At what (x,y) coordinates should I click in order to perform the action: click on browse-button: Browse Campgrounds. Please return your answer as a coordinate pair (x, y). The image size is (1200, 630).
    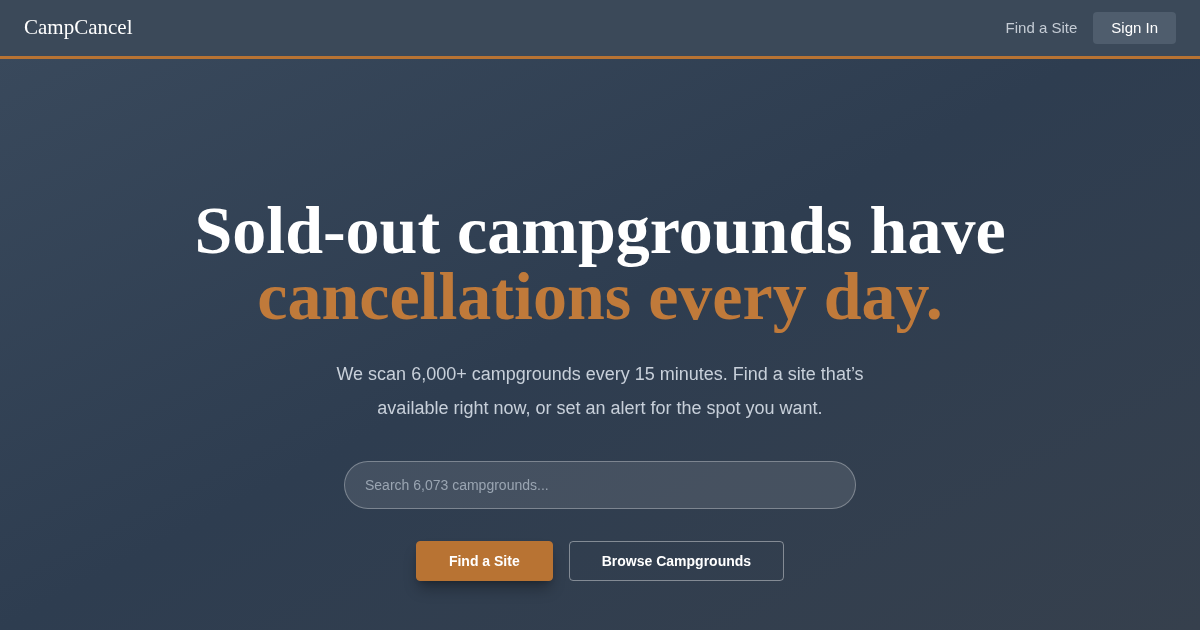
    Looking at the image, I should click on (676, 561).